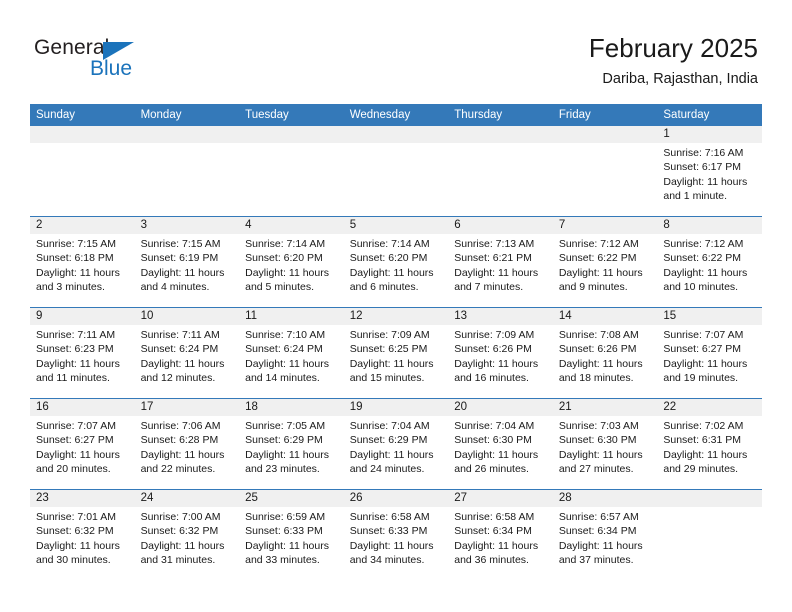 This screenshot has height=612, width=792. What do you see at coordinates (187, 498) in the screenshot?
I see `day-number: 24` at bounding box center [187, 498].